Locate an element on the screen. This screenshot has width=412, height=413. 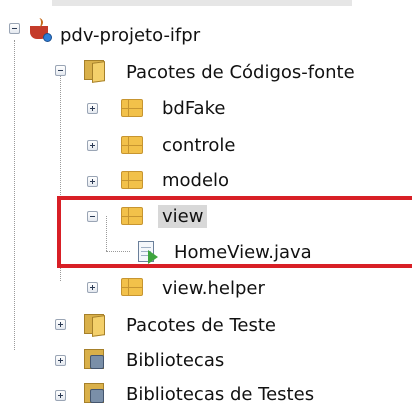
tree-item-label: Bibliotecas de Testes is located at coordinates (220, 394).